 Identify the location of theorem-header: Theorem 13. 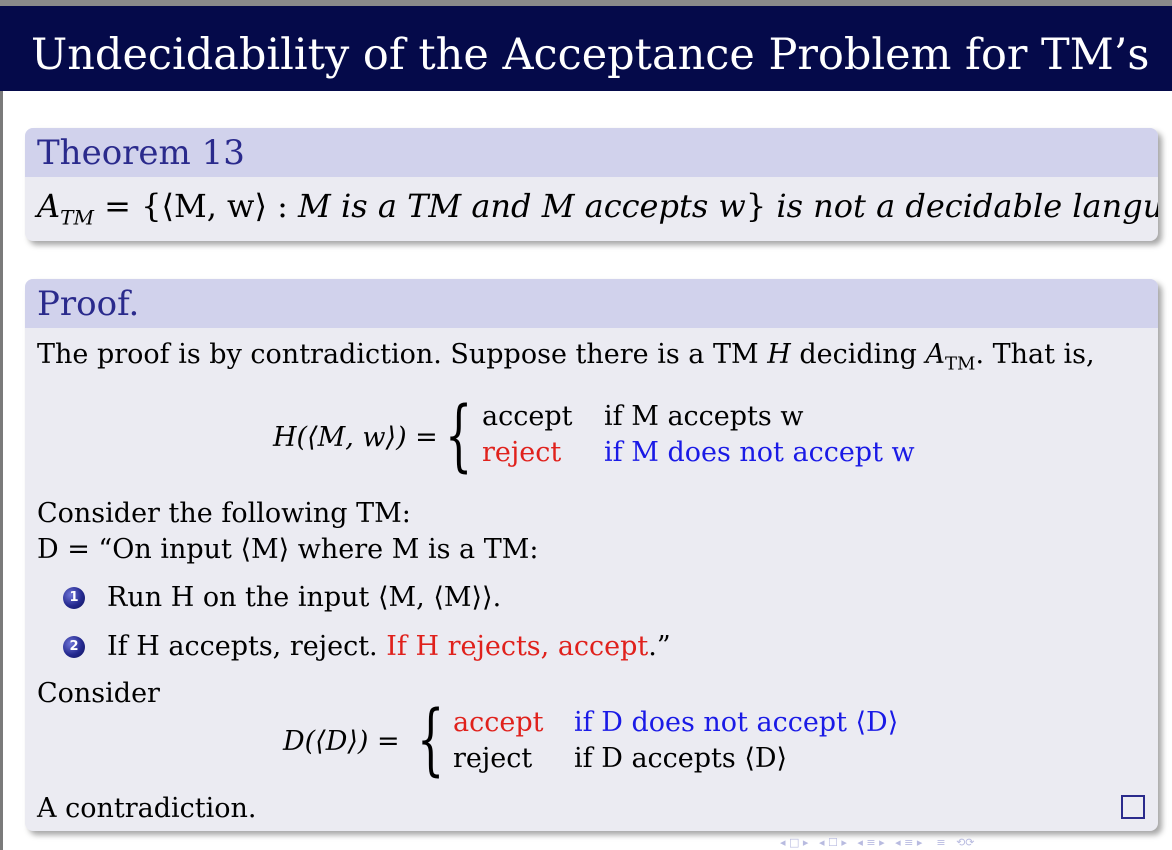
(591, 152).